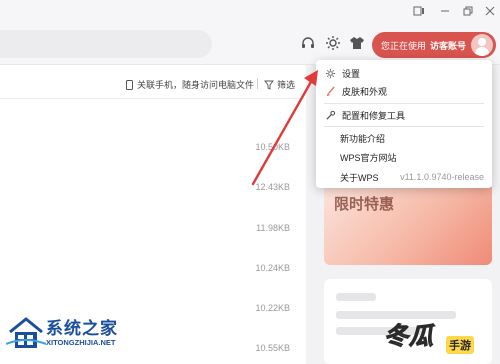 Image resolution: width=500 pixels, height=364 pixels. What do you see at coordinates (286, 85) in the screenshot?
I see `filter-label: 筛选` at bounding box center [286, 85].